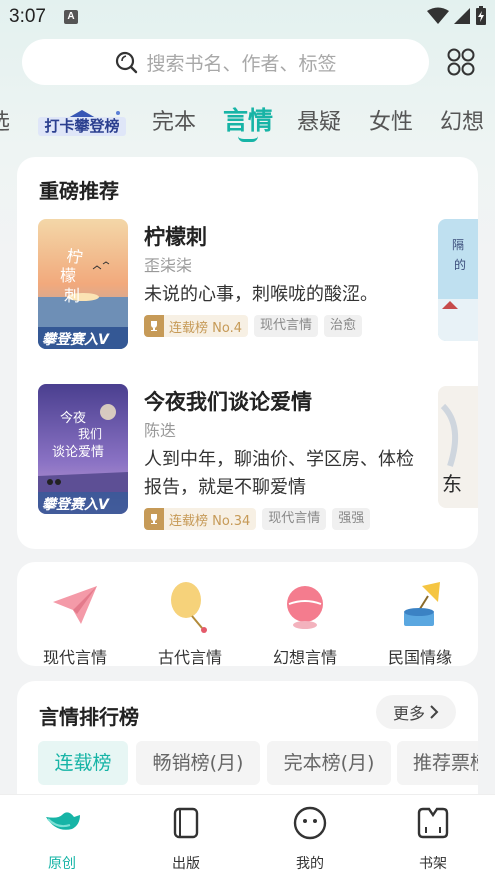 This screenshot has height=880, width=495. Describe the element at coordinates (261, 294) in the screenshot. I see `book-description: 未说的心事，刺喉咙的酸涩。` at that location.